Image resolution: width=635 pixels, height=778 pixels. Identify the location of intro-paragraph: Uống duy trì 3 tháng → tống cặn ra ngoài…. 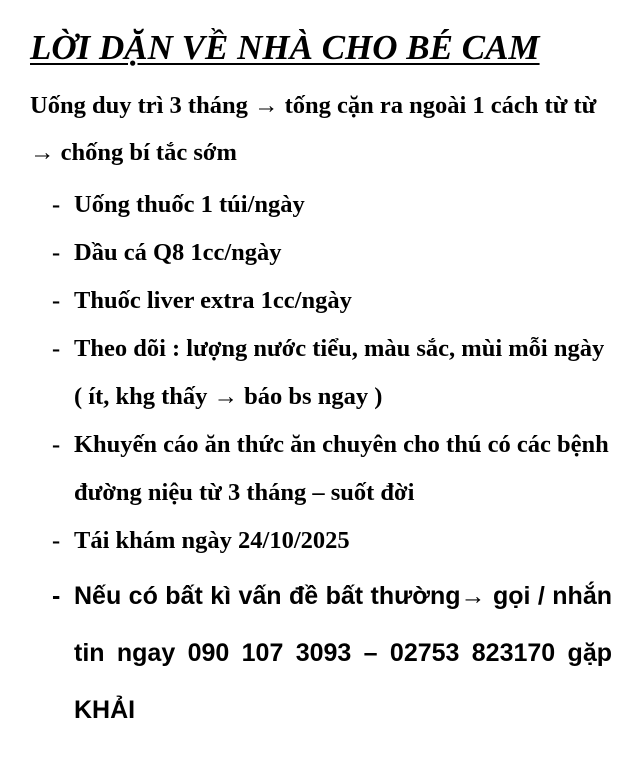
(313, 129).